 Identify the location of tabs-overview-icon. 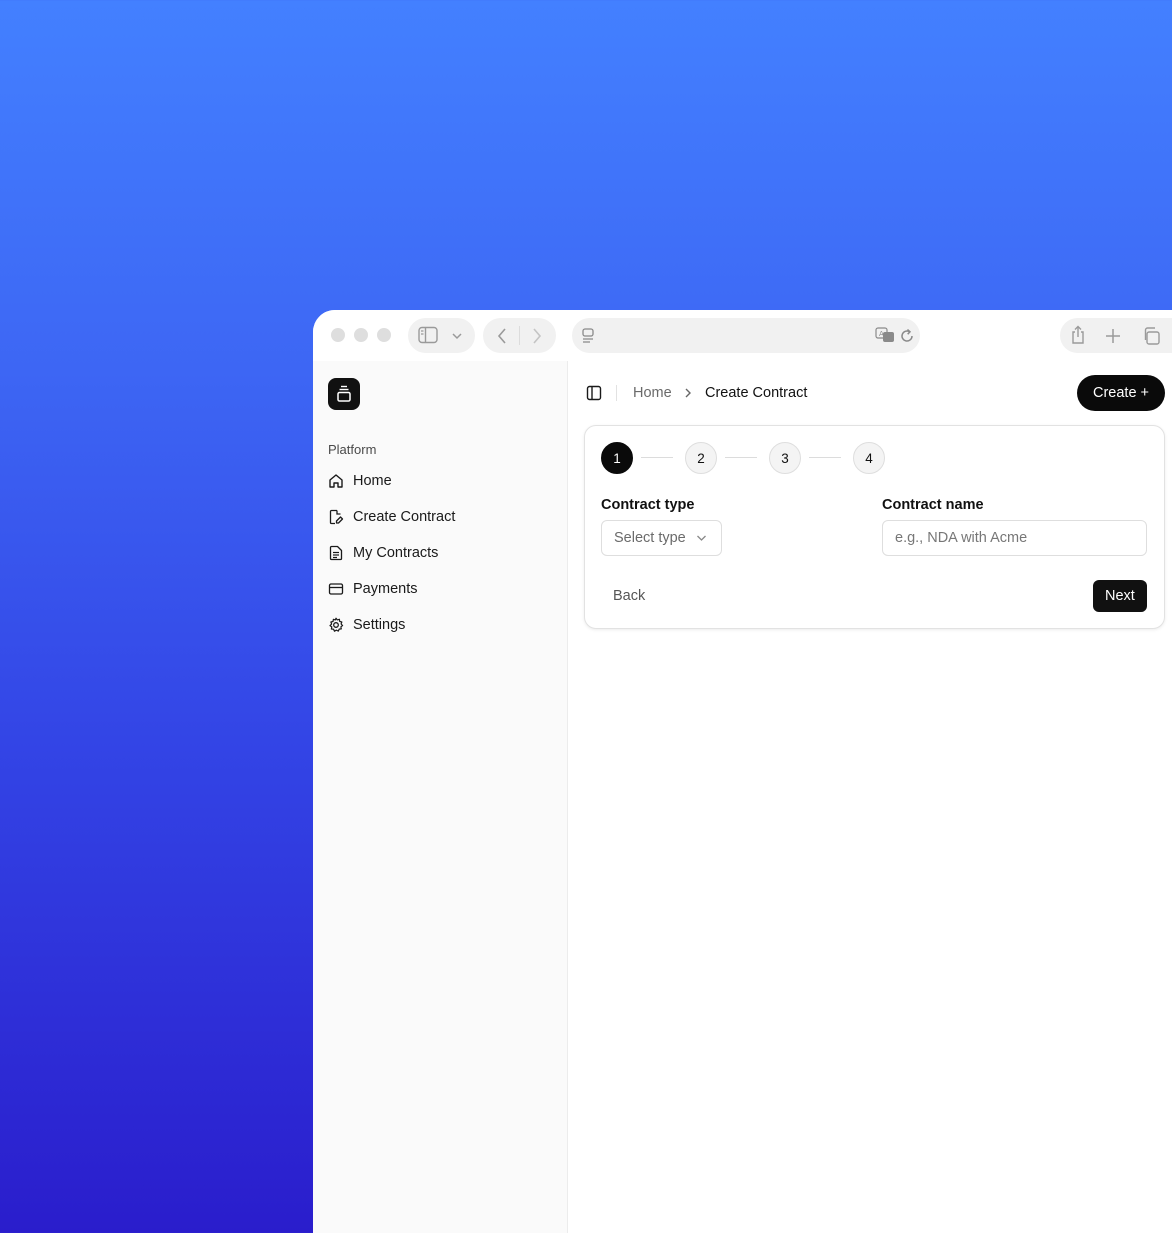
(1151, 336).